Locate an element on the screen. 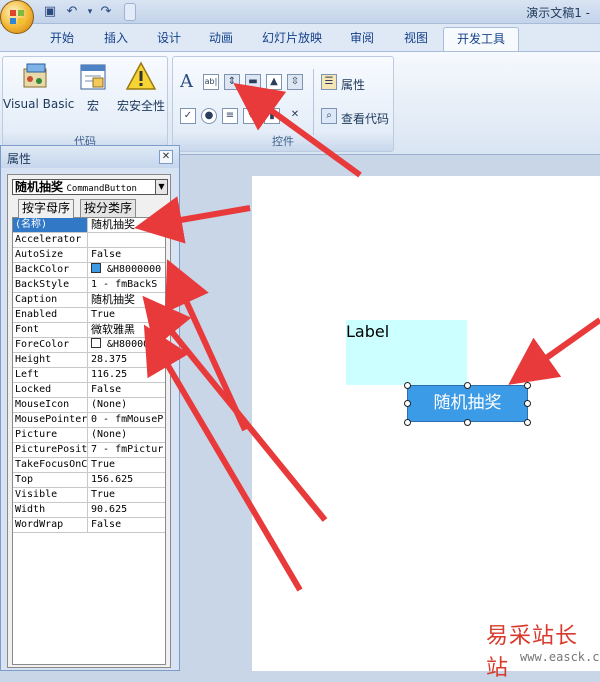 The image size is (600, 682). tab-insert: 插入 is located at coordinates (116, 37).